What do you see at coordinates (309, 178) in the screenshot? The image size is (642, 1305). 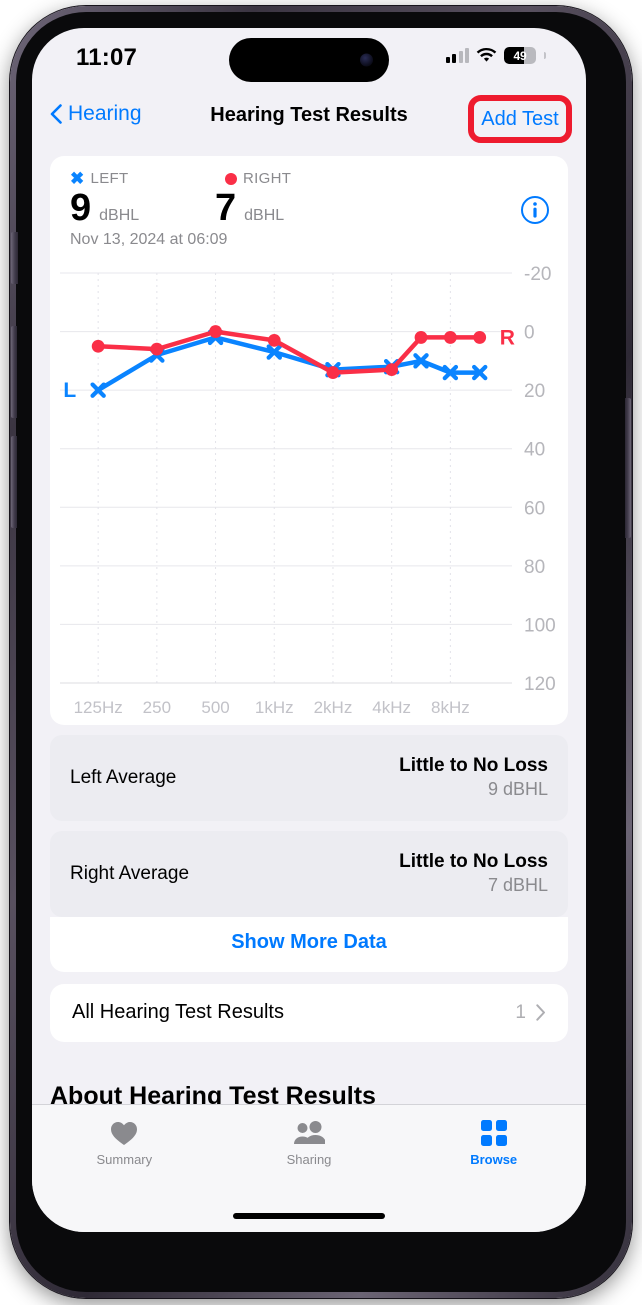 I see `chart-legend: ✖ LEFT RIGHT` at bounding box center [309, 178].